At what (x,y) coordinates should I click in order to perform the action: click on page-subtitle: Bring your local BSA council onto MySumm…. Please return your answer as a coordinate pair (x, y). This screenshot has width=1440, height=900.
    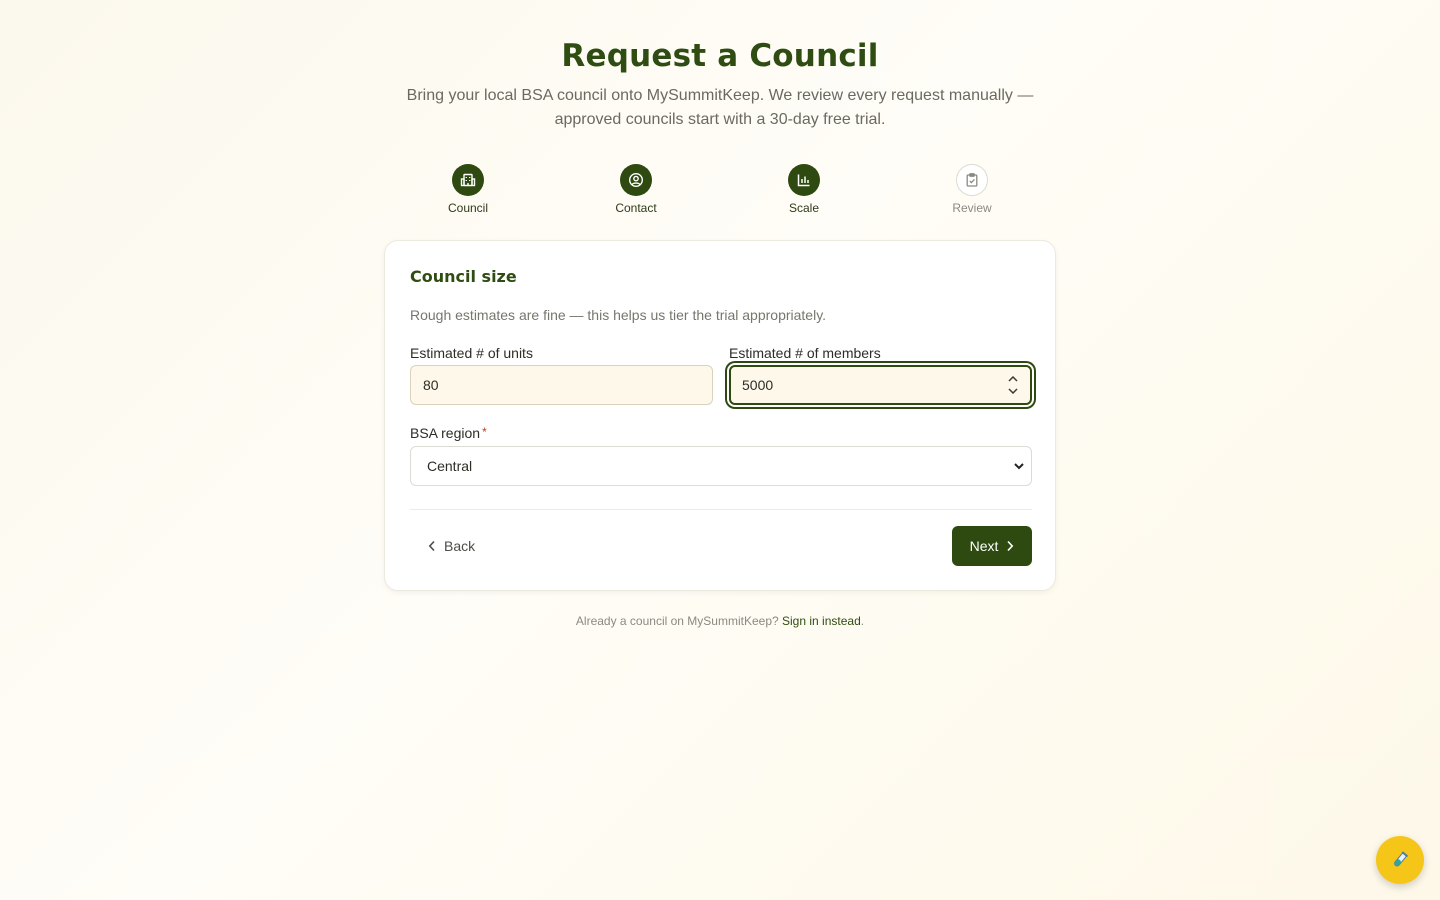
    Looking at the image, I should click on (720, 107).